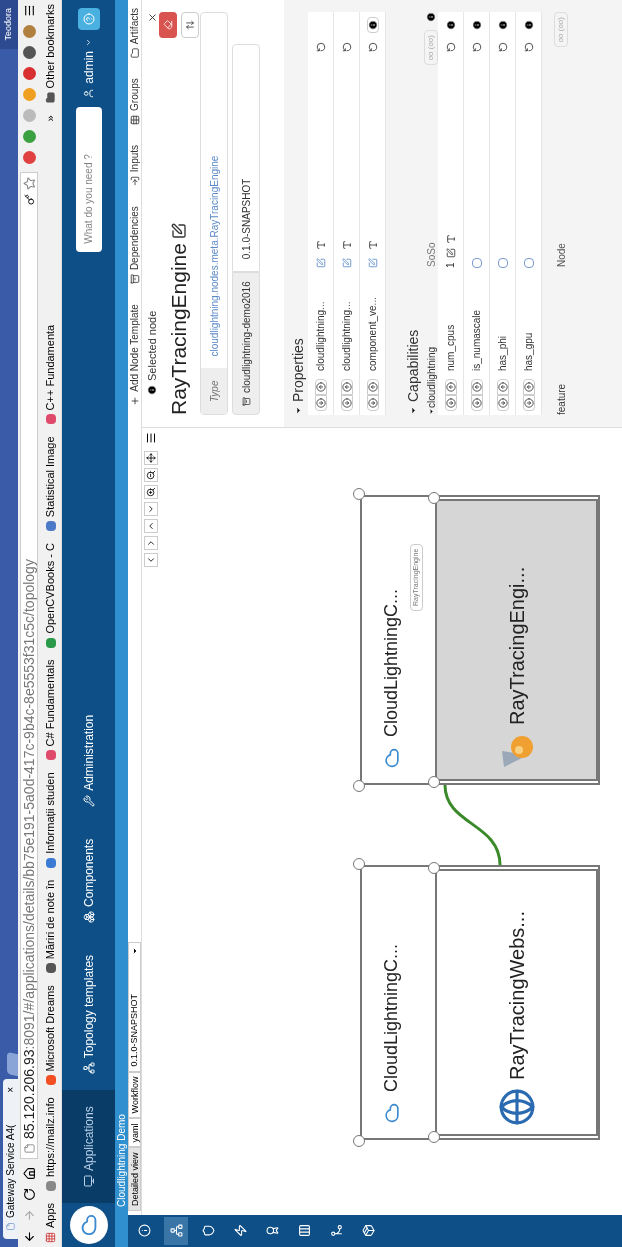  I want to click on panel-tab: Artifacts, so click(134, 33).